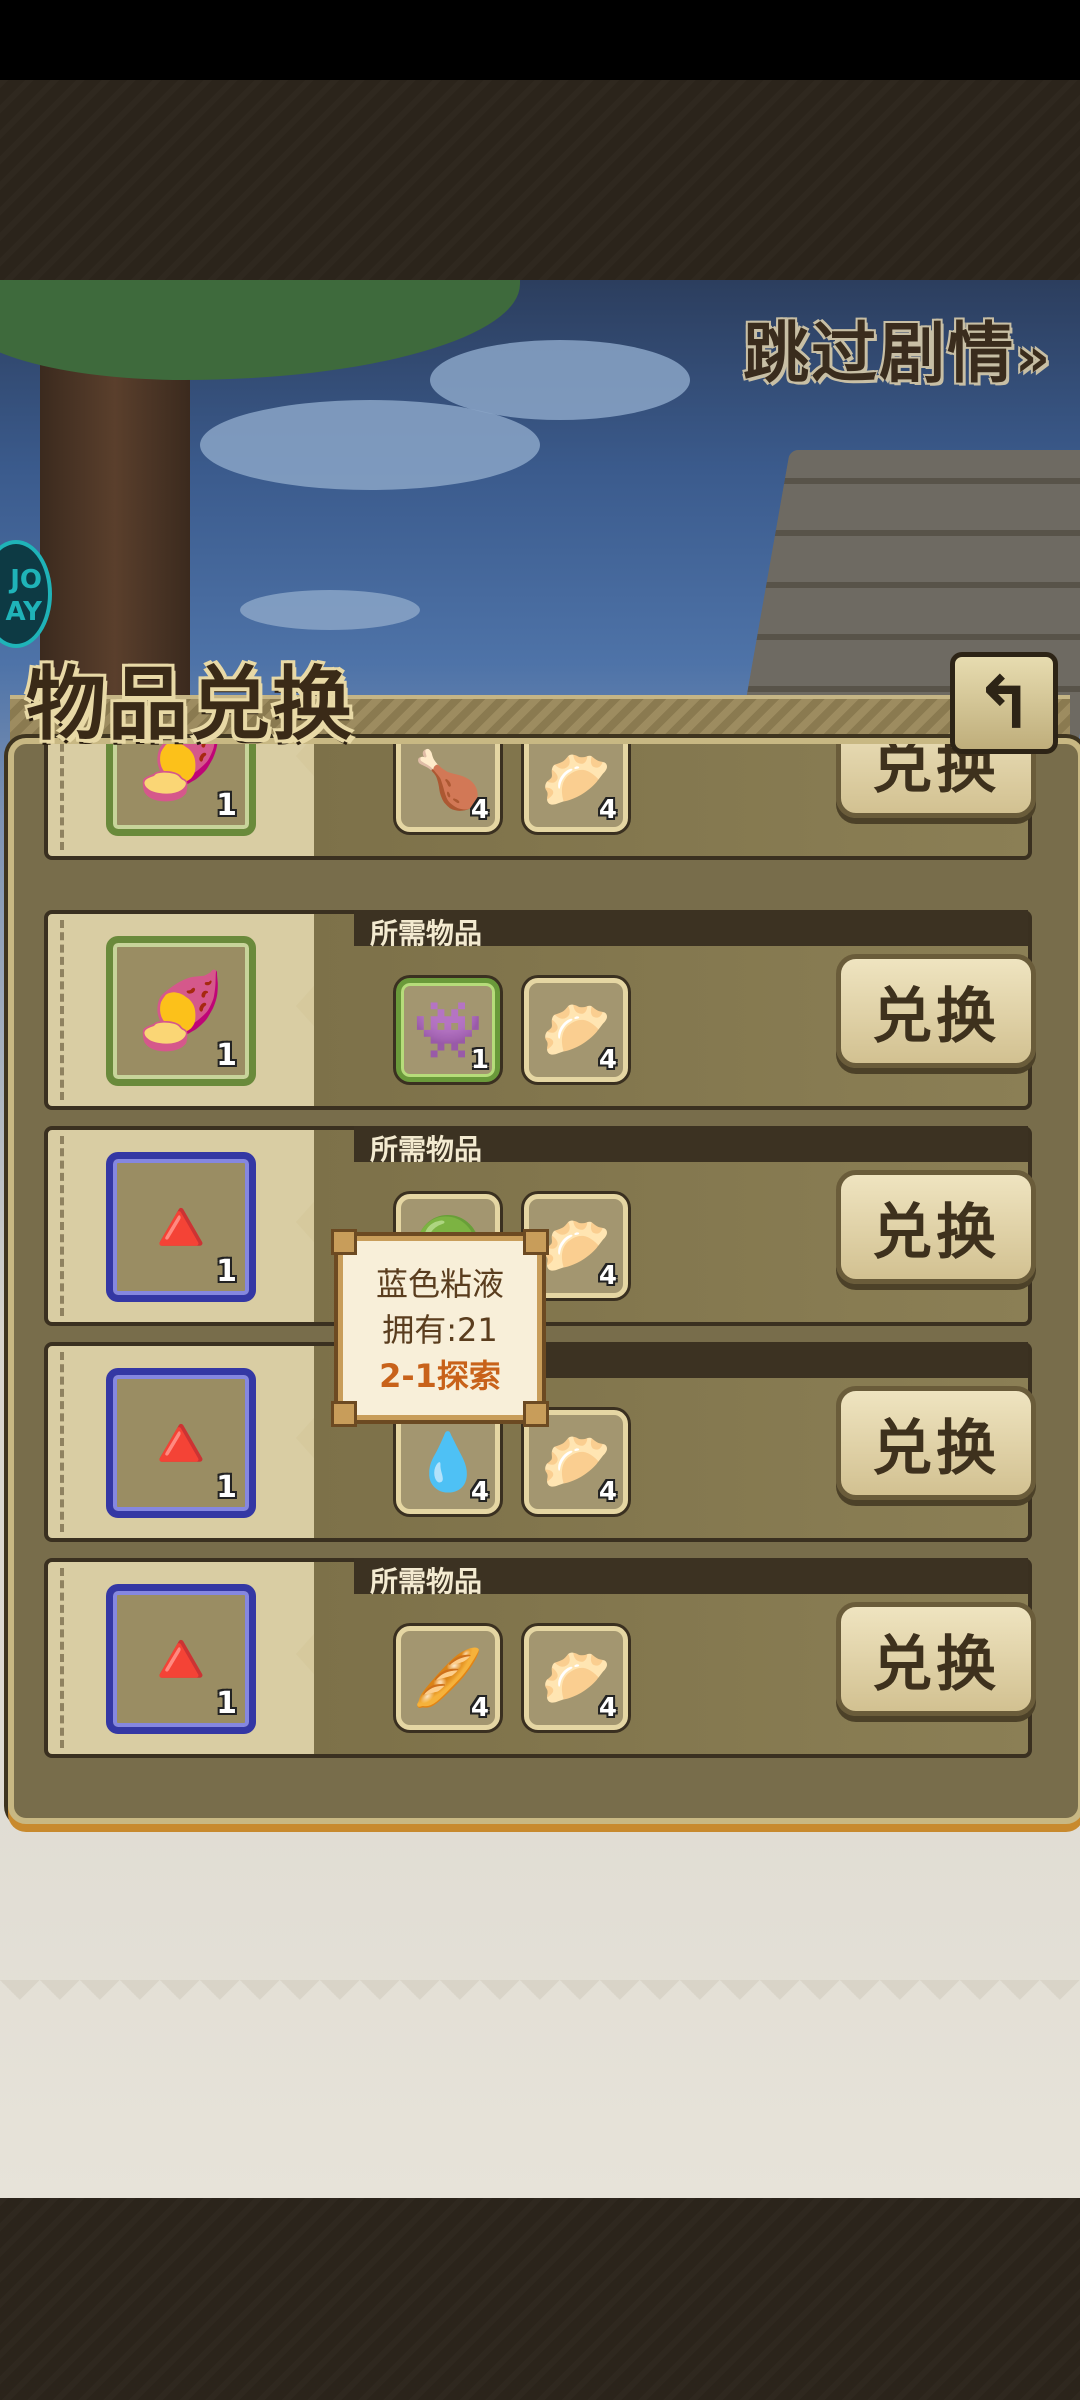  I want to click on reward-item-slot: 🍠 1, so click(181, 1011).